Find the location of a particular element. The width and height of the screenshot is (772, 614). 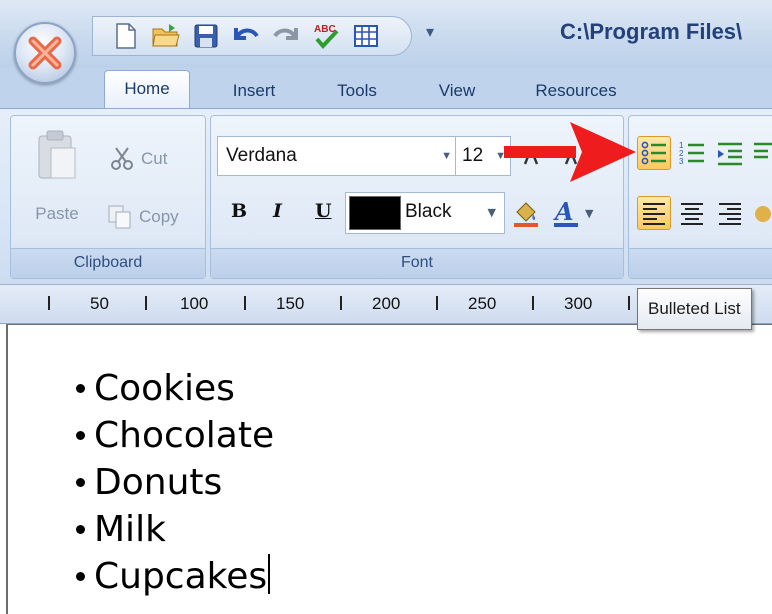

tab-view: View is located at coordinates (457, 92).